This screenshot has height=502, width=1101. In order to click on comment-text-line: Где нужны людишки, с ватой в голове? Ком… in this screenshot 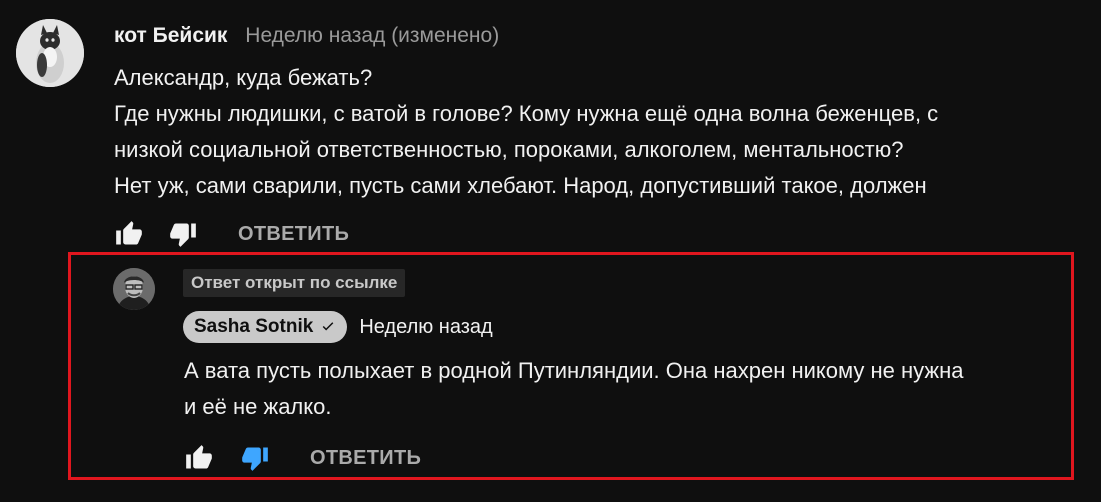, I will do `click(526, 113)`.